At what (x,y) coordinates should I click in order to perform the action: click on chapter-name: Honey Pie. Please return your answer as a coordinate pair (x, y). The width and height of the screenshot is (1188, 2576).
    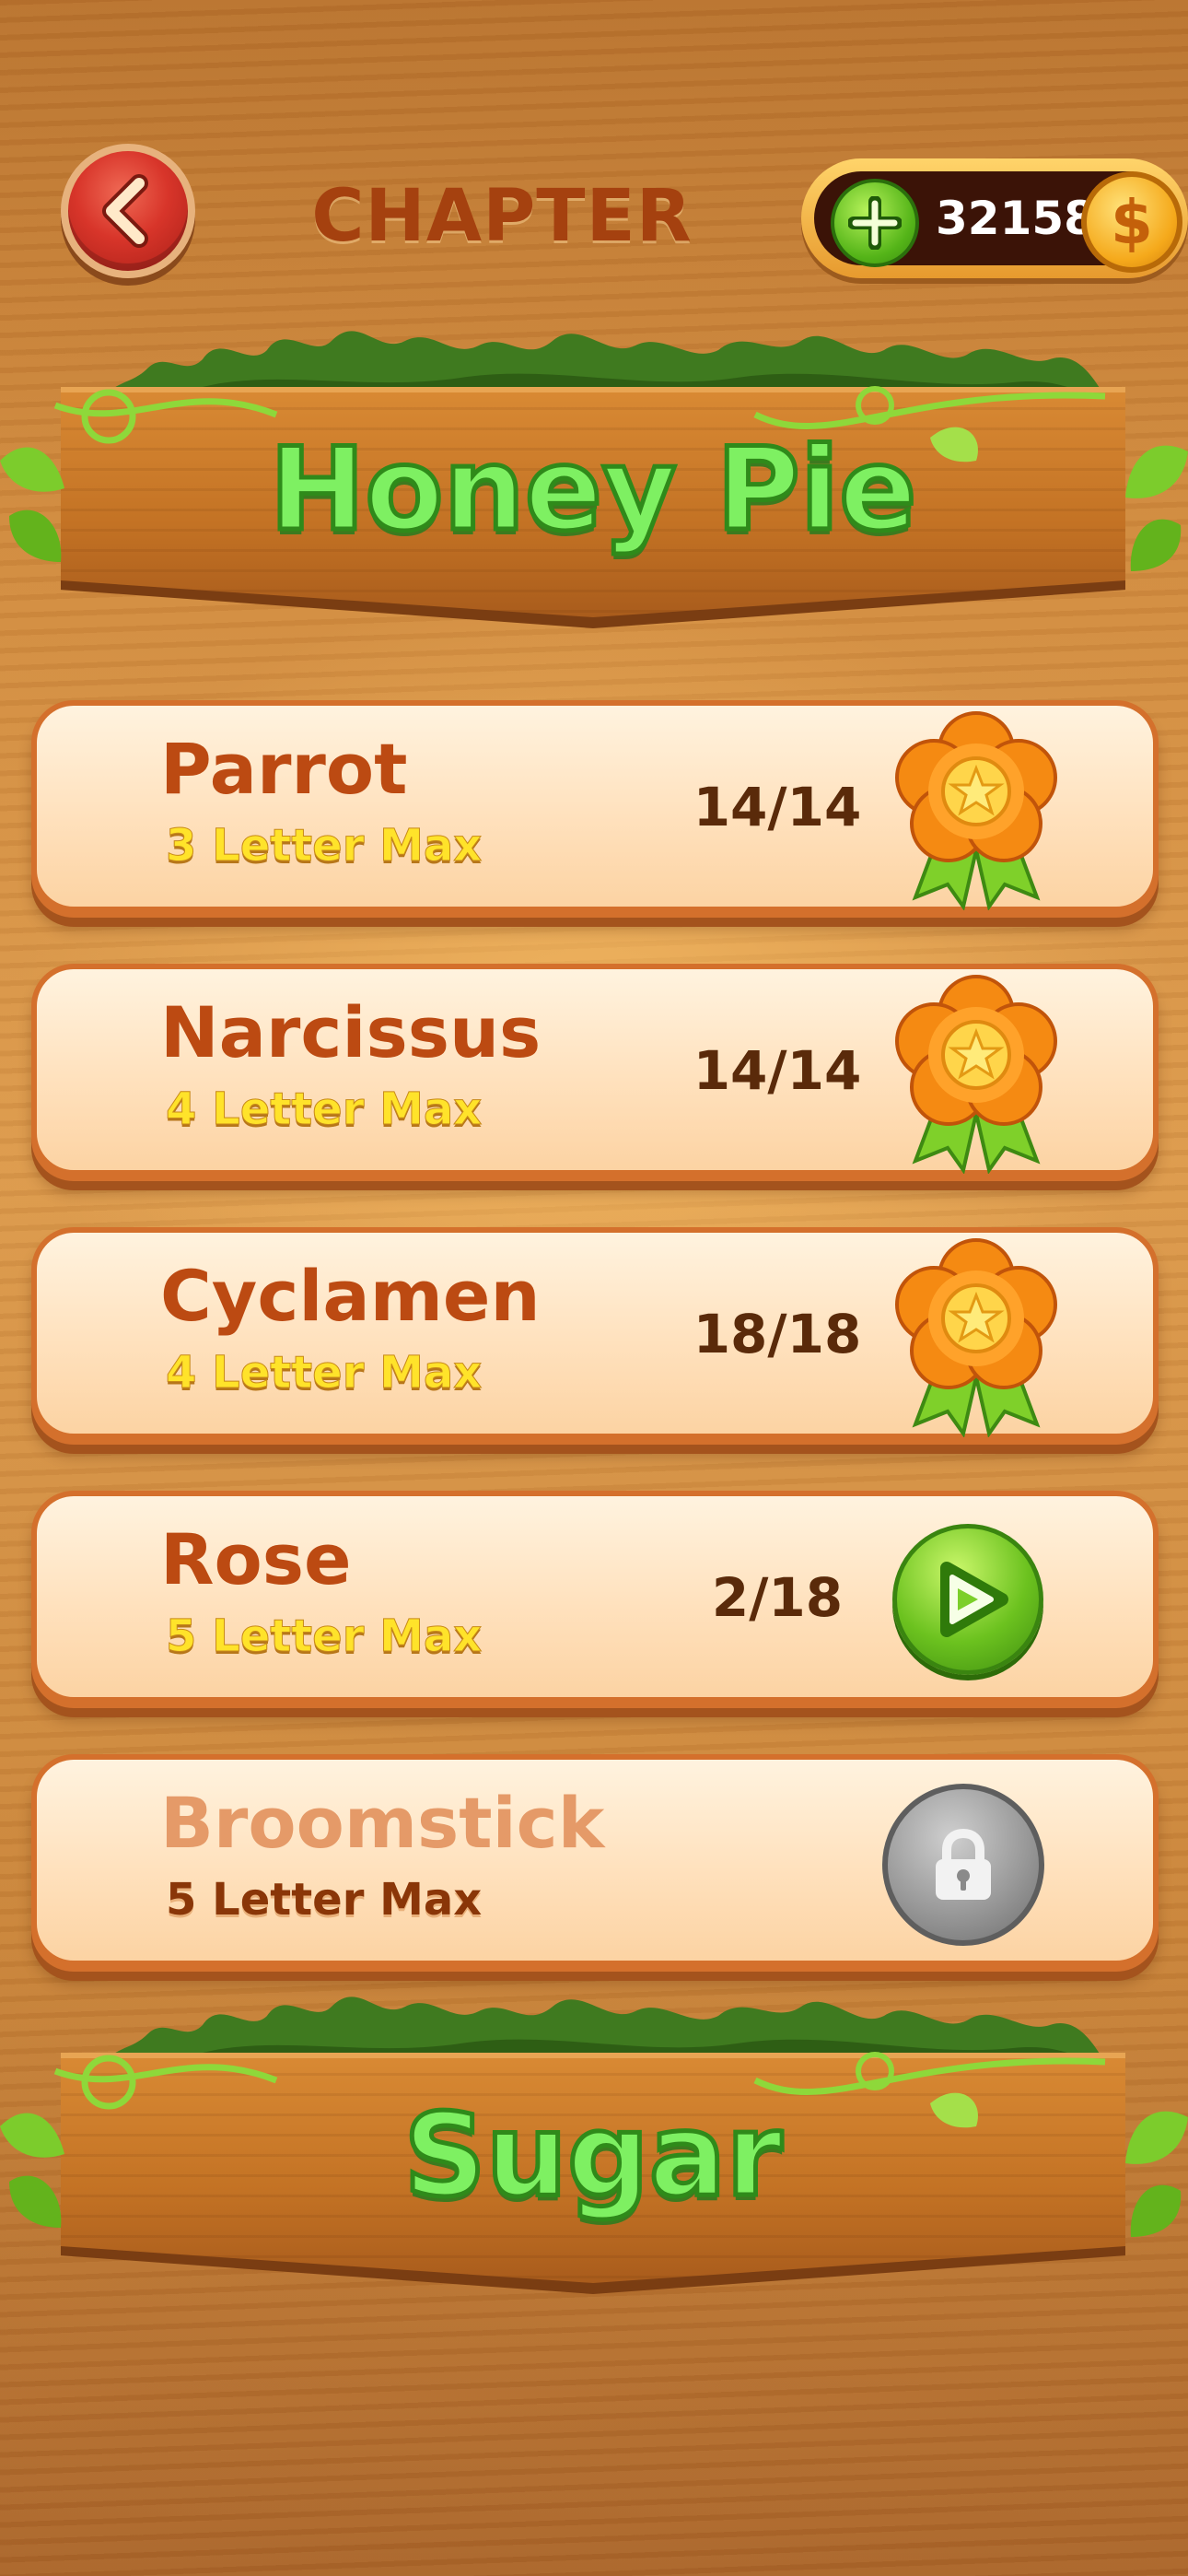
    Looking at the image, I should click on (593, 491).